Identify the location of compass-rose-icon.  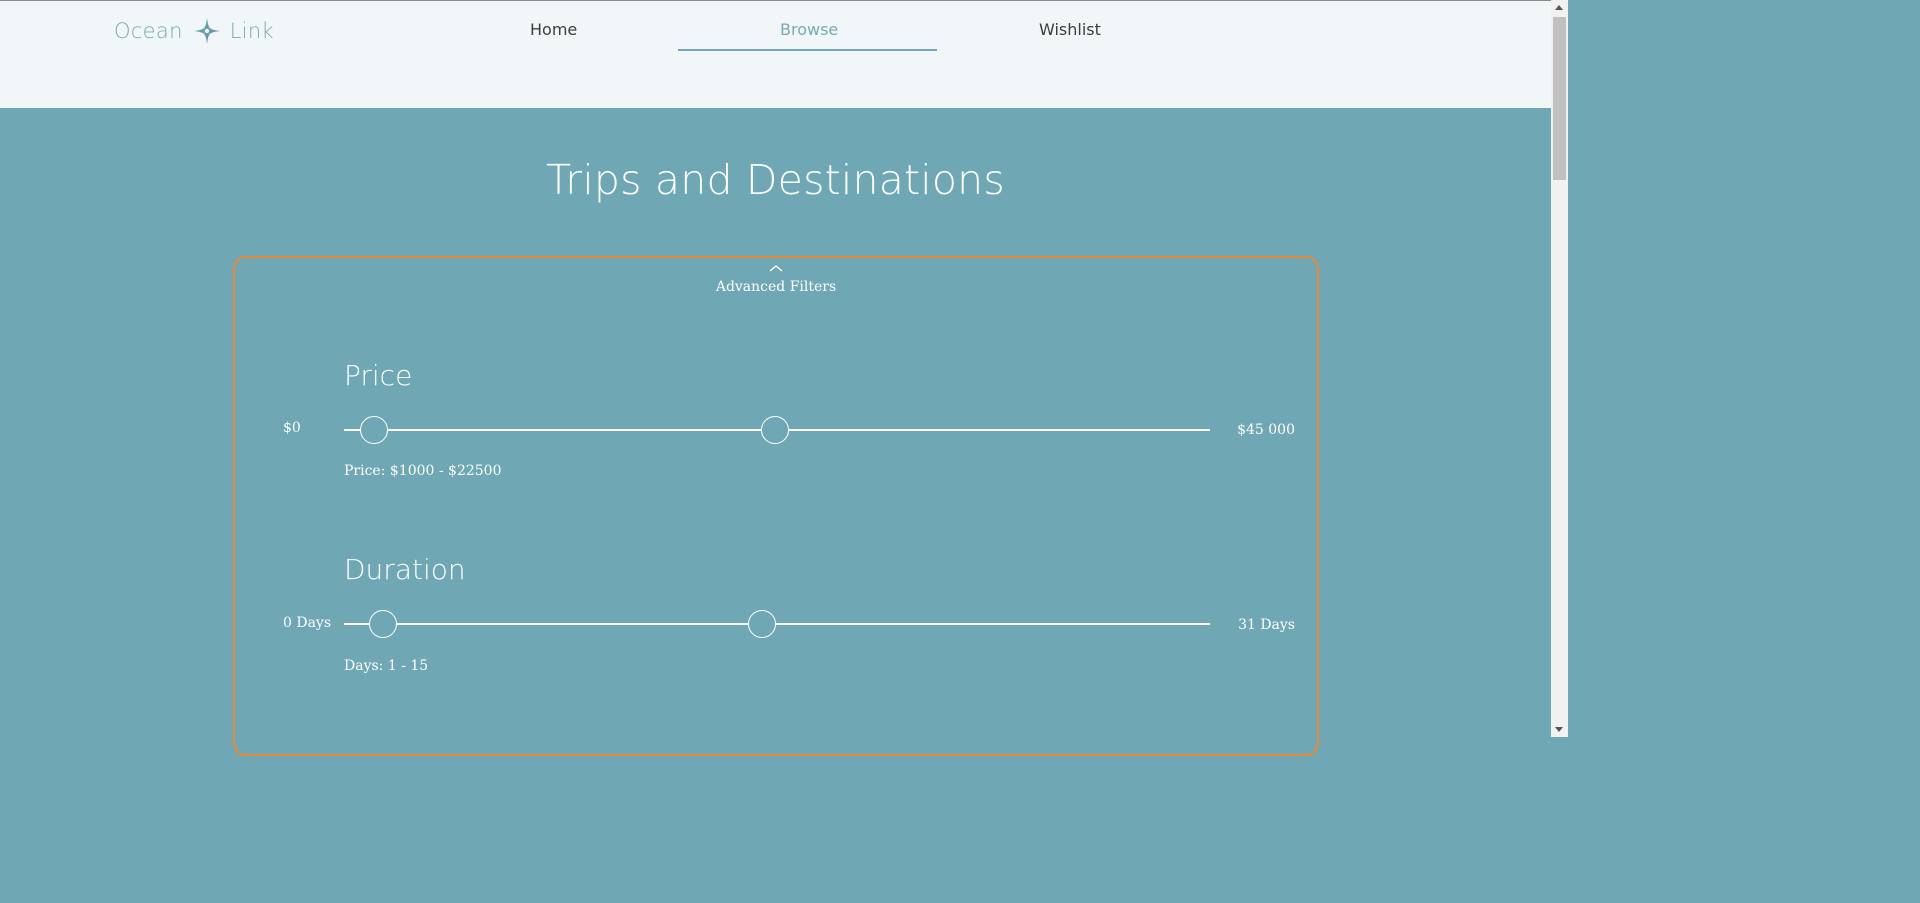
(206, 31).